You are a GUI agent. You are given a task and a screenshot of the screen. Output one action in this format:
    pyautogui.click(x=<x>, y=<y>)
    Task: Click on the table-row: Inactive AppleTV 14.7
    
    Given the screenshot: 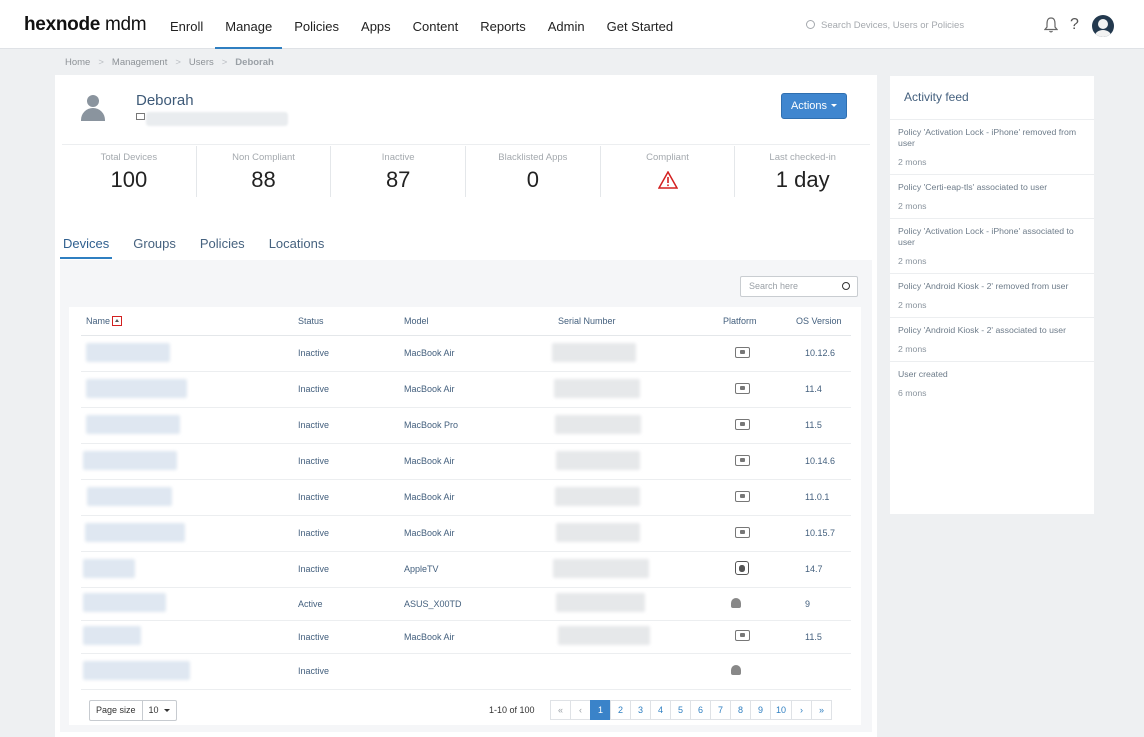 What is the action you would take?
    pyautogui.click(x=466, y=569)
    